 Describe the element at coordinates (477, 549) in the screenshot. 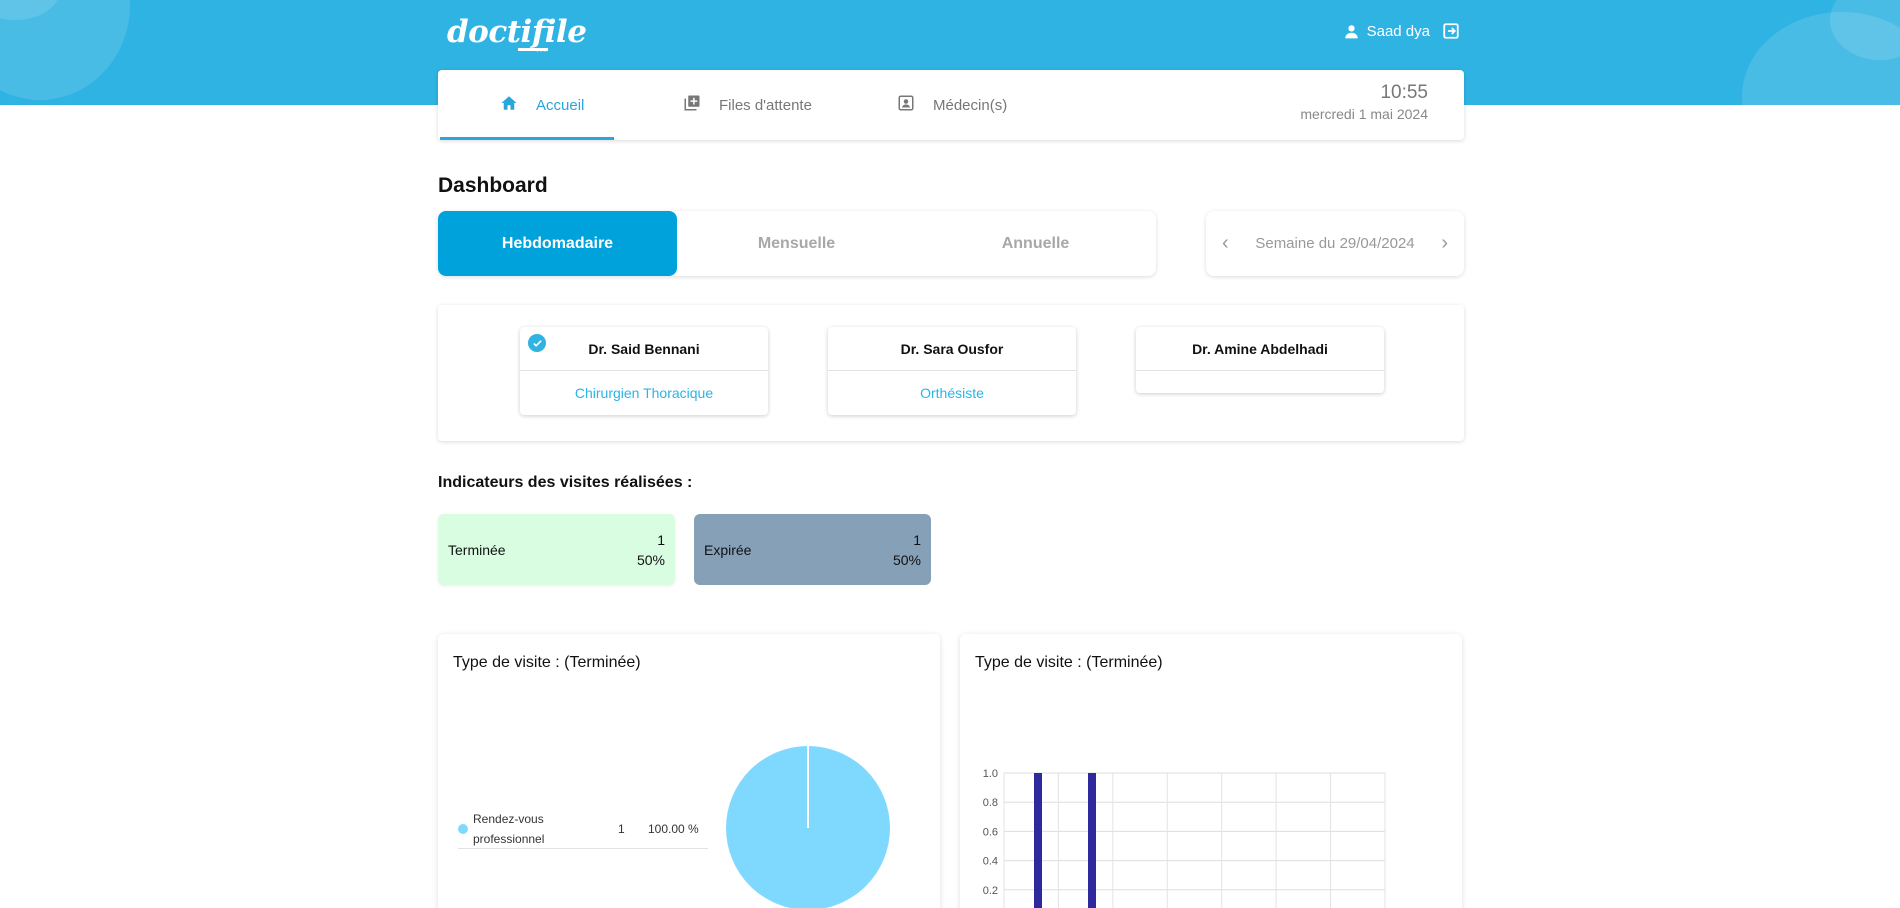

I see `indicator-label: Terminée` at that location.